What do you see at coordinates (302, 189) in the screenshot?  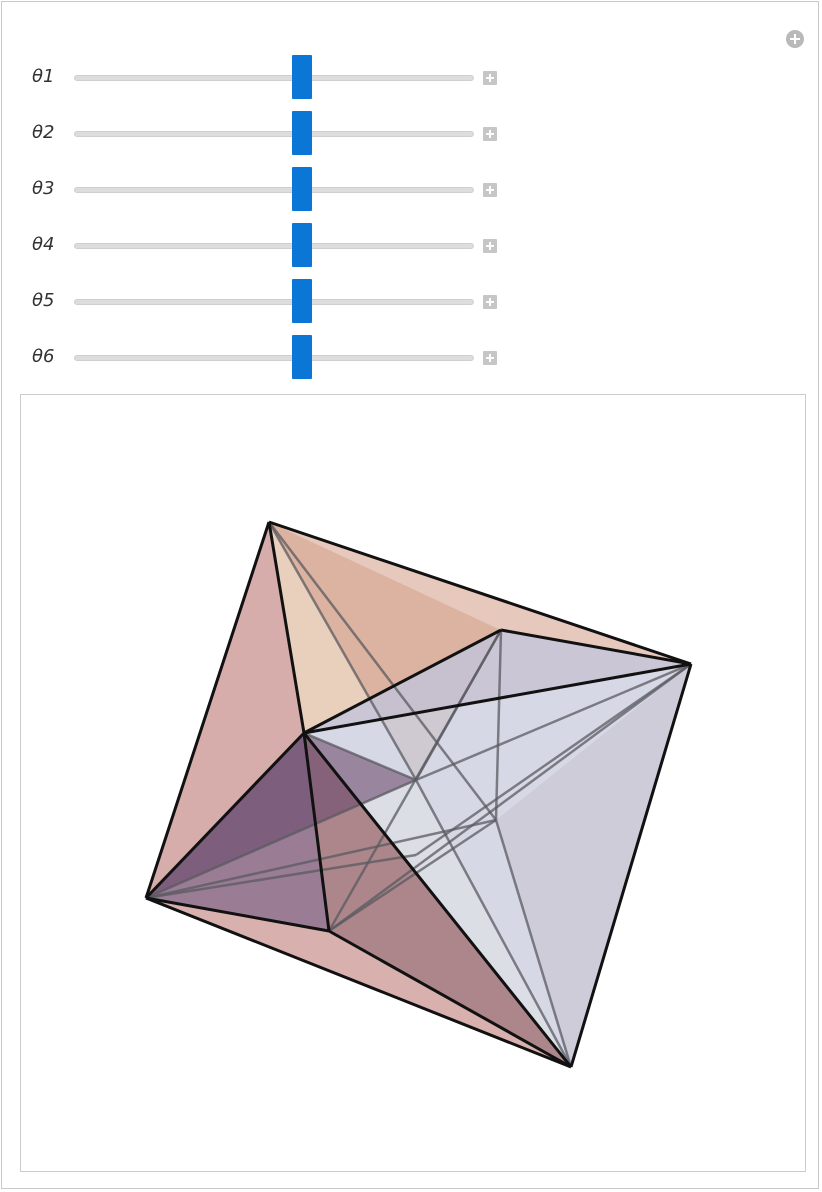 I see `slider-thumb-theta3` at bounding box center [302, 189].